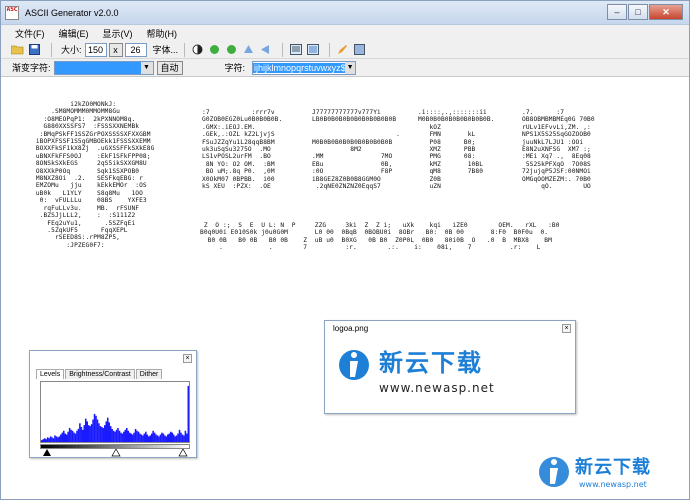 The image size is (690, 500). Describe the element at coordinates (169, 67) in the screenshot. I see `auto-button: 自动` at that location.